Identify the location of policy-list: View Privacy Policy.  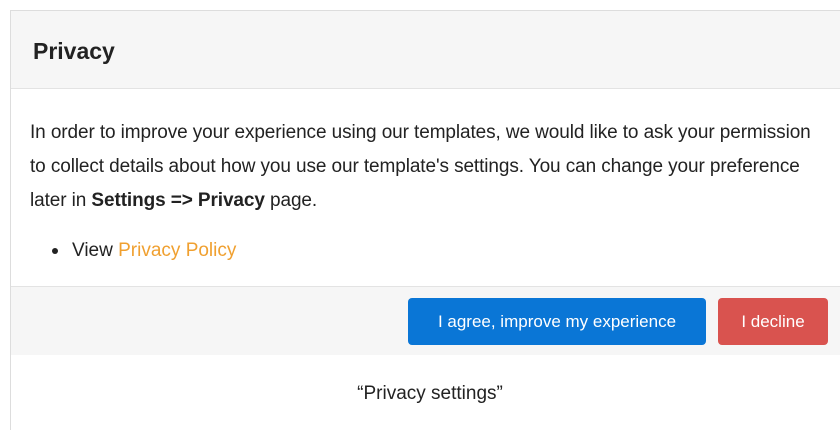
(430, 251).